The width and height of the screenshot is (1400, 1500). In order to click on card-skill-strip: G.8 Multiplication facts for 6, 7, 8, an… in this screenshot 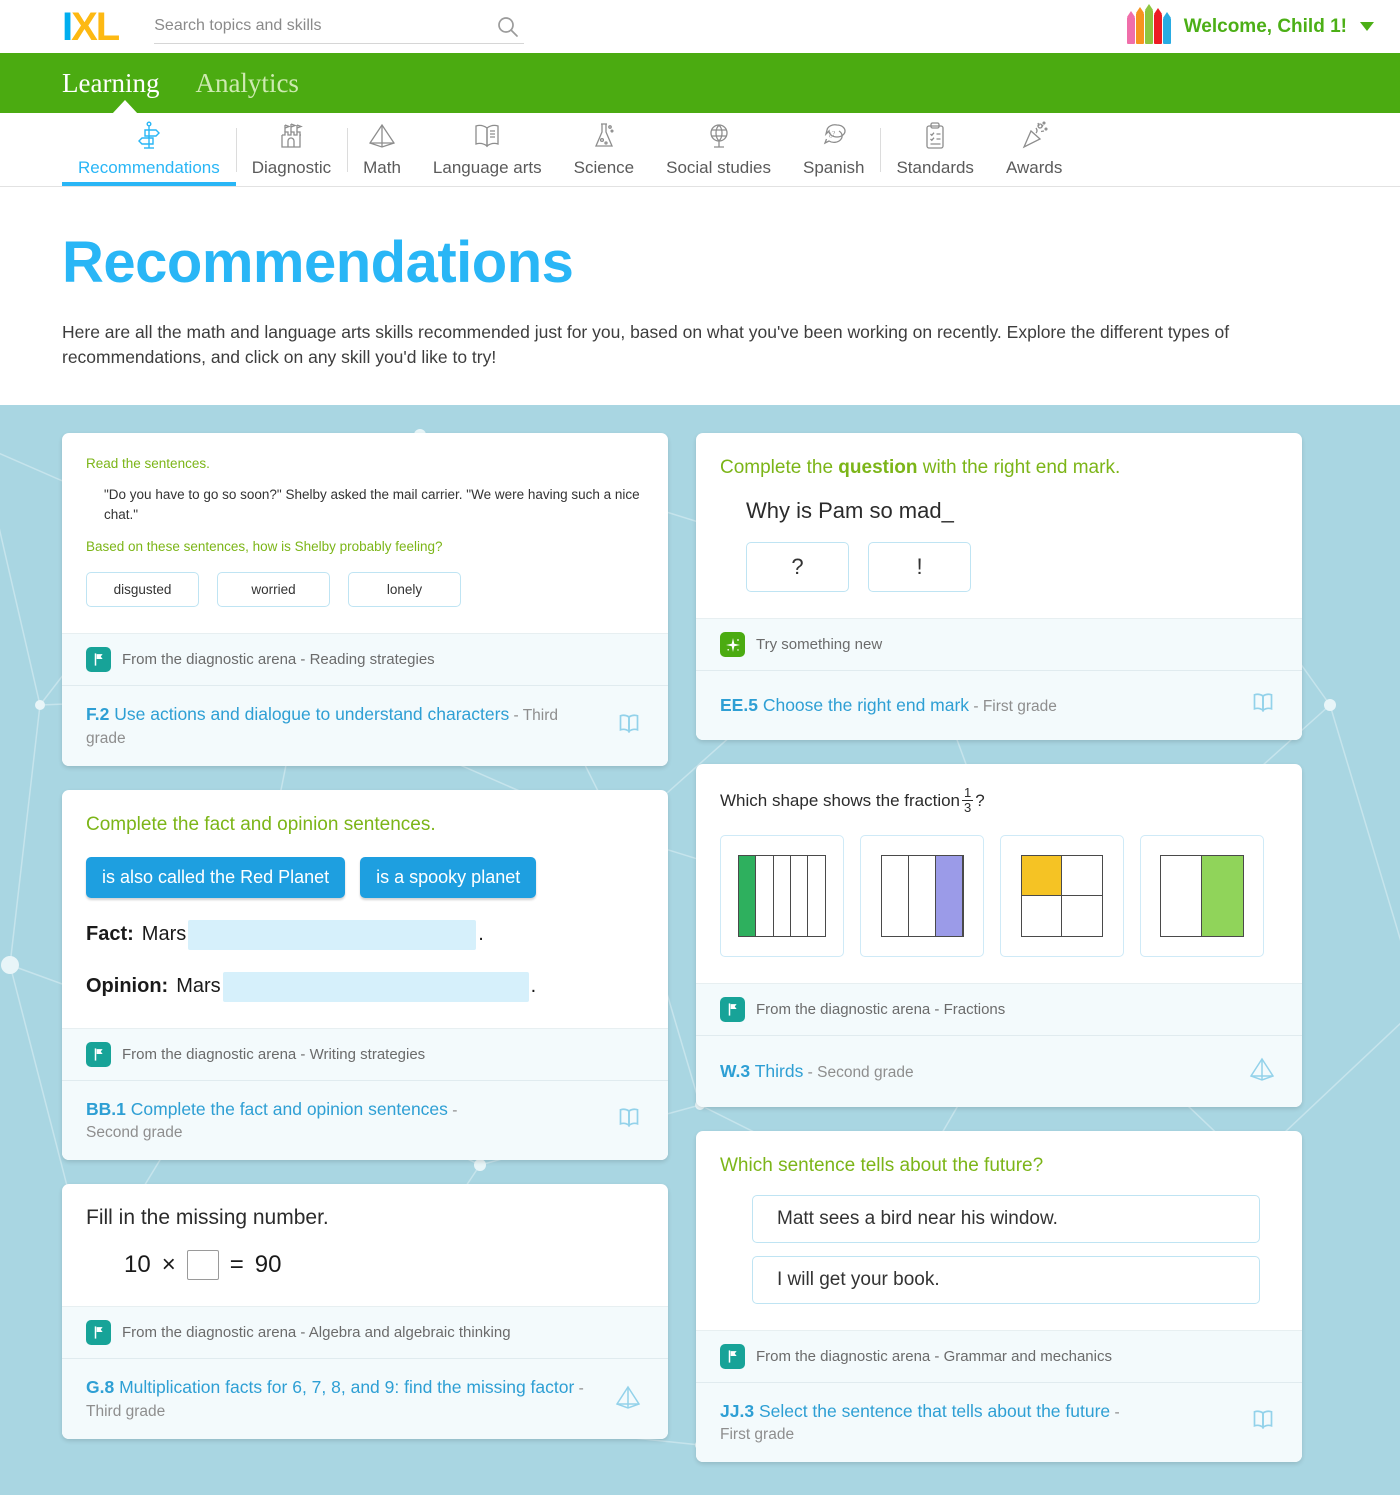, I will do `click(365, 1398)`.